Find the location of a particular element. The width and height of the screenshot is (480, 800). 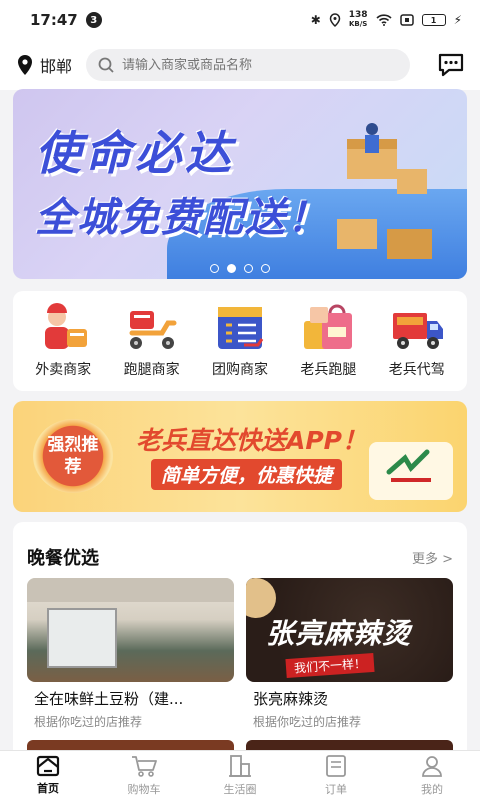

status-bar: 17:47 3 ✱ 138 KB/S 1 ⚡ is located at coordinates (240, 20).